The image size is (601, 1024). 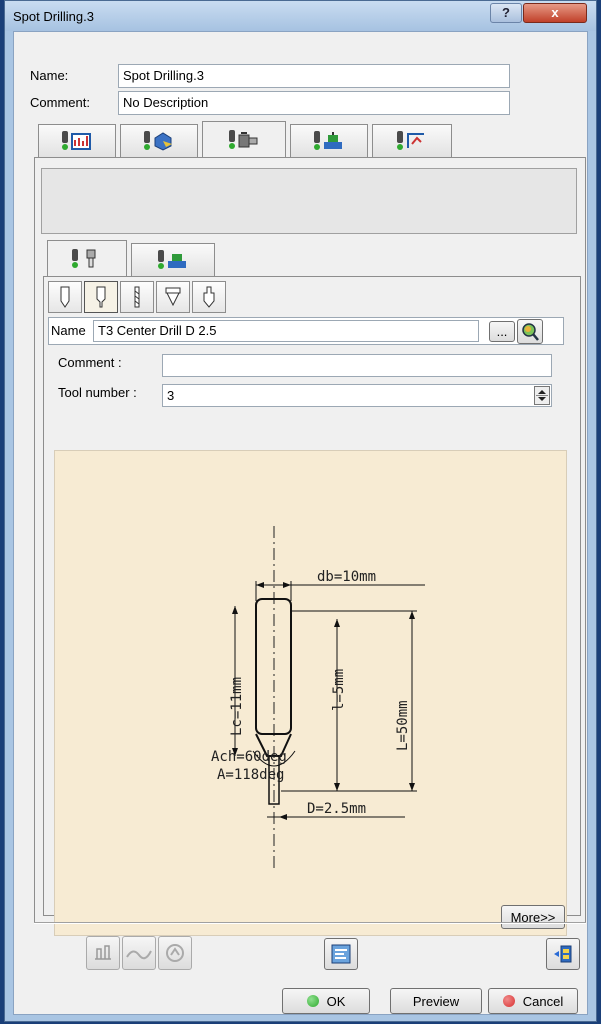 I want to click on step-drill-icon, so click(x=209, y=297).